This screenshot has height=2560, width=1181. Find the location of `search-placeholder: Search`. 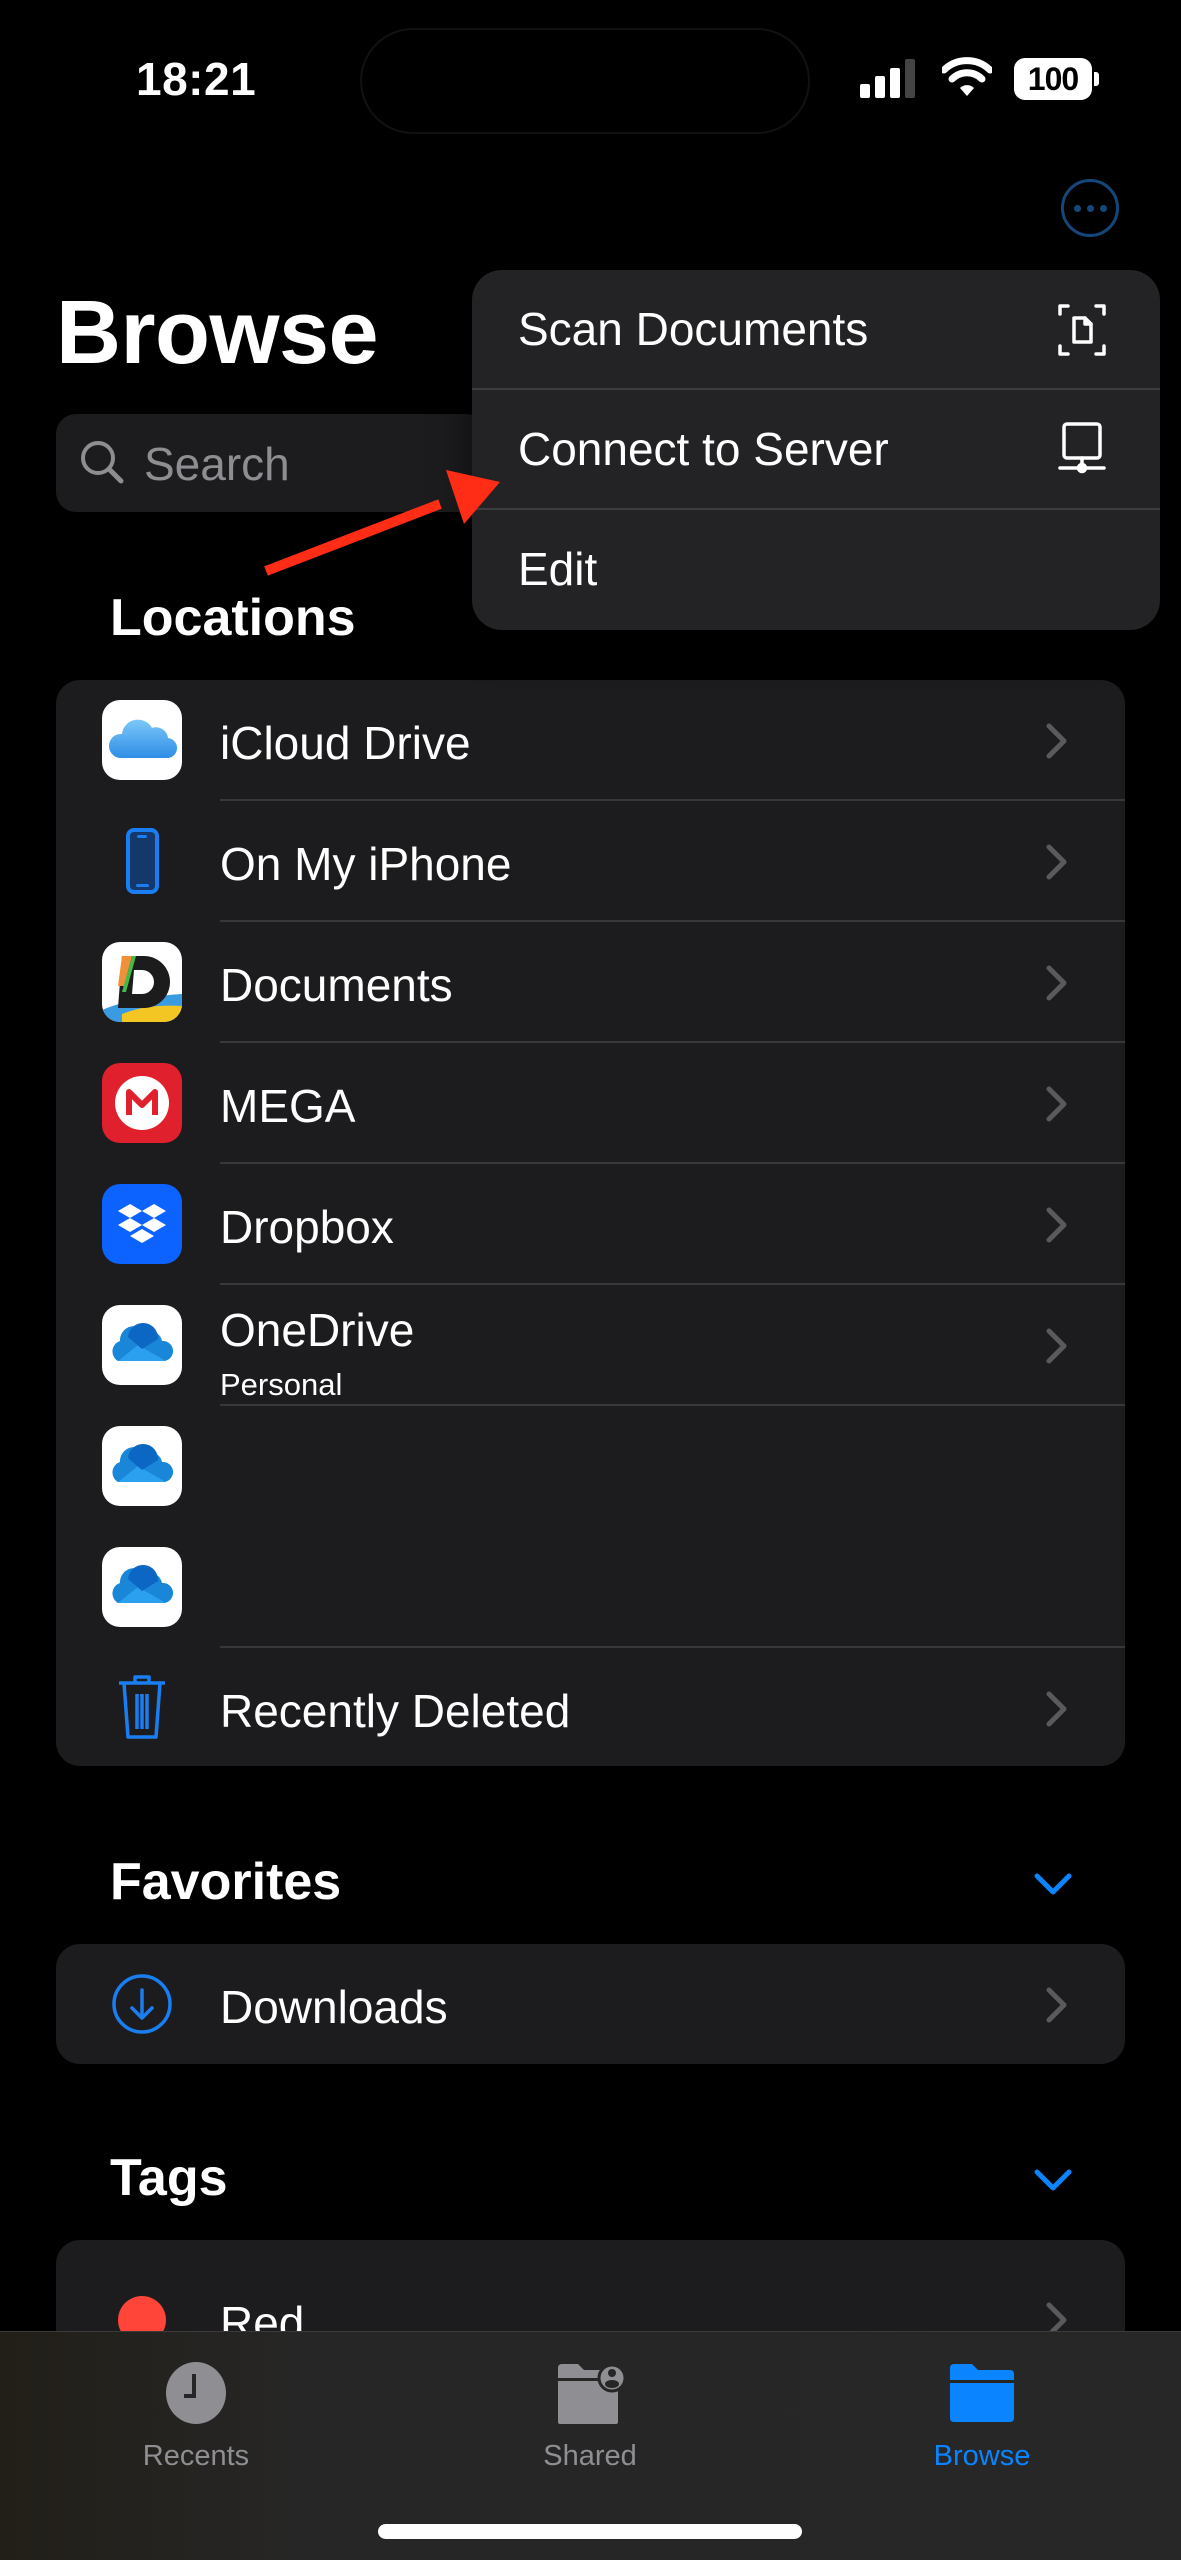

search-placeholder: Search is located at coordinates (217, 464).